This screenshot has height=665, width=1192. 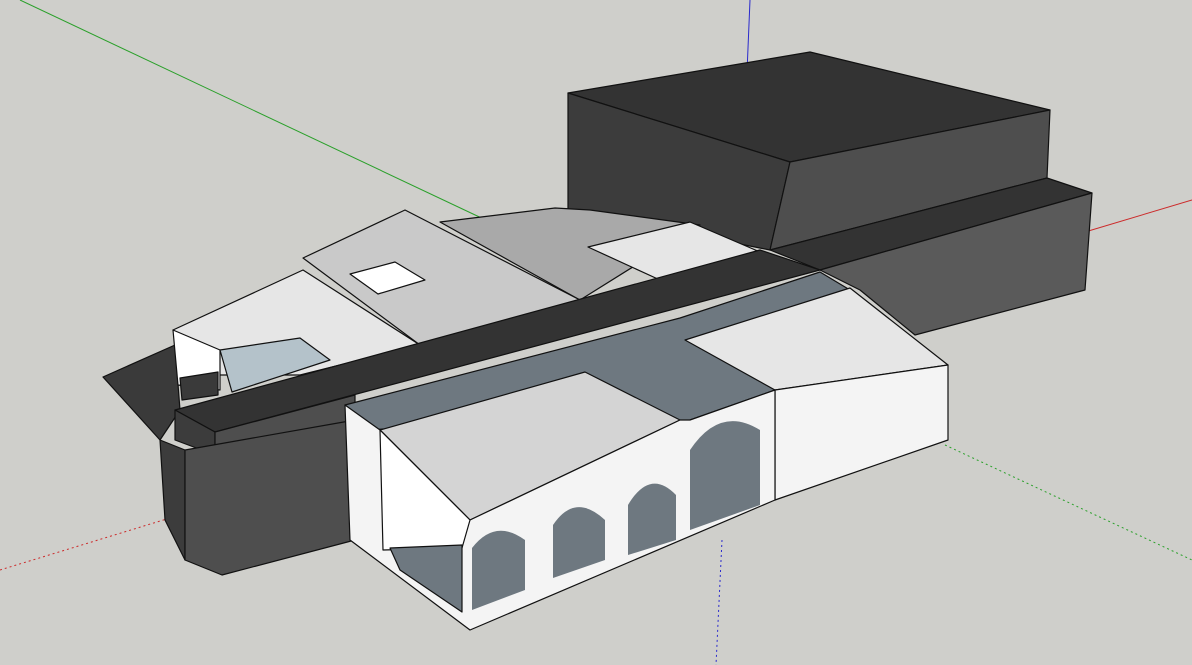 What do you see at coordinates (1138, 216) in the screenshot?
I see `red-axis-positive` at bounding box center [1138, 216].